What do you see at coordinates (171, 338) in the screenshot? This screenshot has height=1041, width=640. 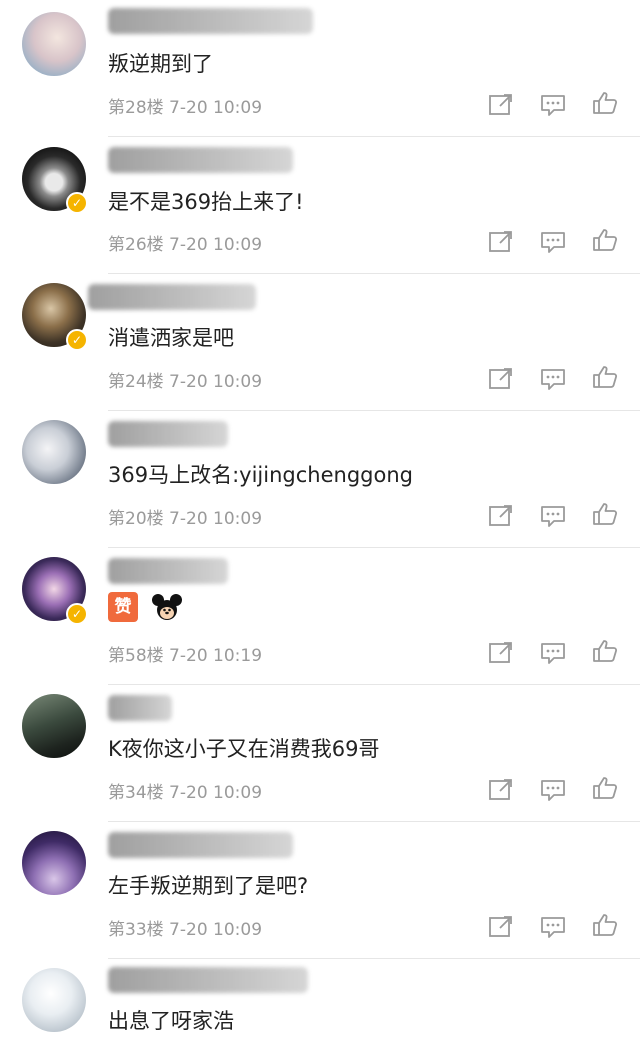 I see `comment-text: 消遣洒家是吧` at bounding box center [171, 338].